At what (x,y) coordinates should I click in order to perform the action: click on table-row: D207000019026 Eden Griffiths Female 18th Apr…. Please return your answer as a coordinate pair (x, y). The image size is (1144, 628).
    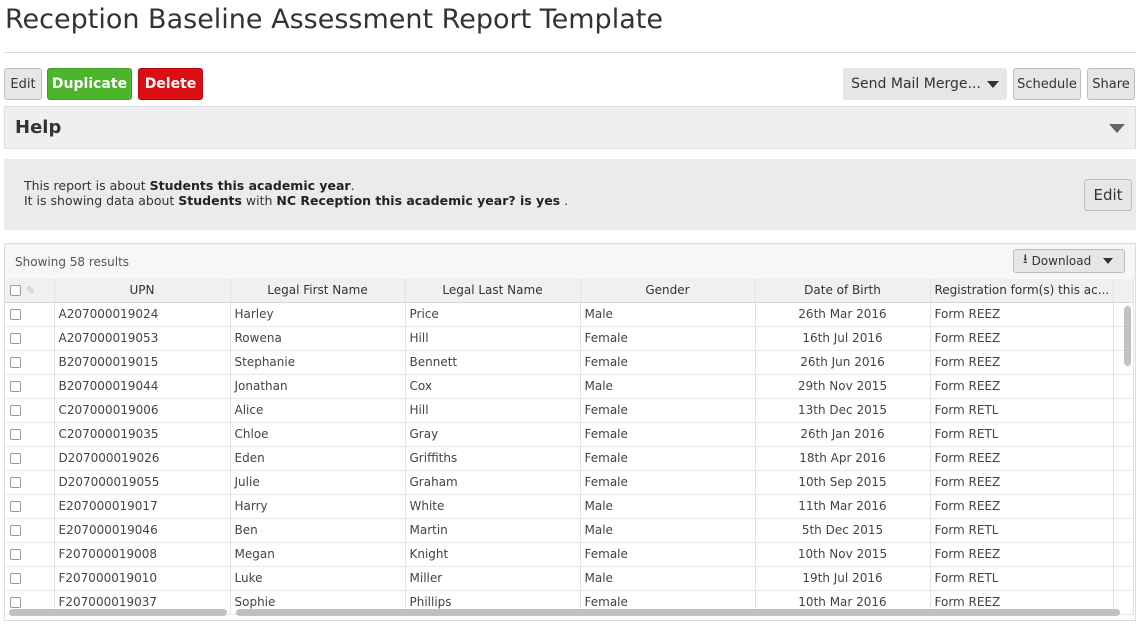
    Looking at the image, I should click on (570, 458).